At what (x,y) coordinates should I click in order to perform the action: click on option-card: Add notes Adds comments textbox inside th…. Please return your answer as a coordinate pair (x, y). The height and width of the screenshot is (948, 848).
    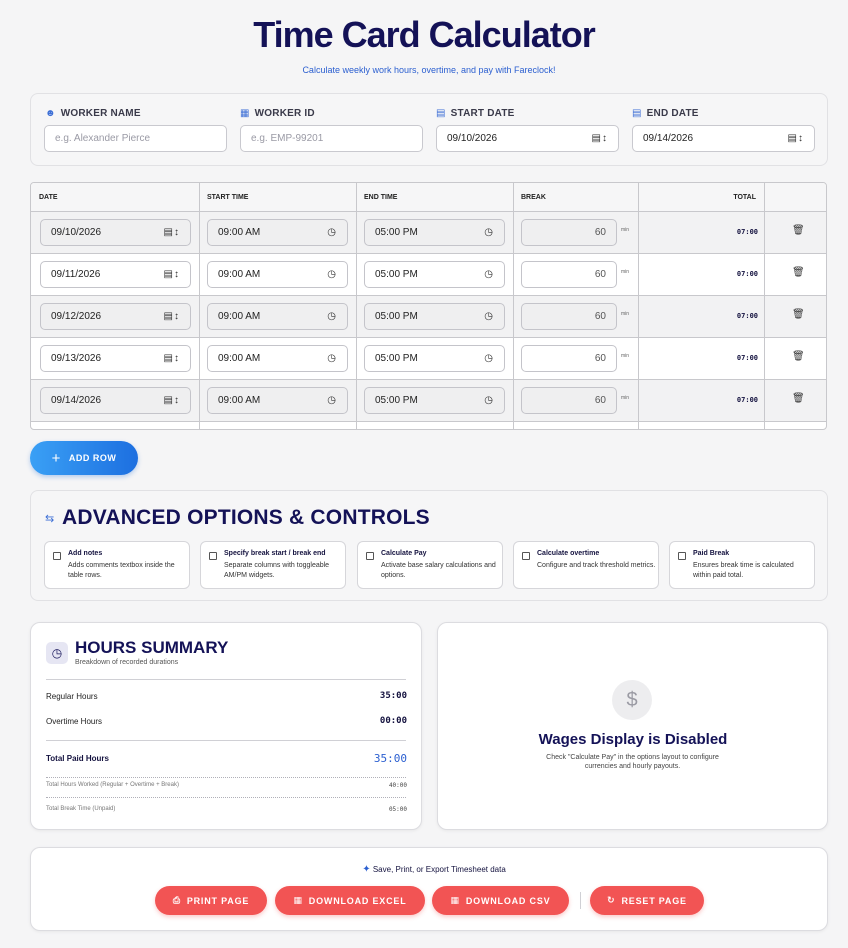
    Looking at the image, I should click on (117, 565).